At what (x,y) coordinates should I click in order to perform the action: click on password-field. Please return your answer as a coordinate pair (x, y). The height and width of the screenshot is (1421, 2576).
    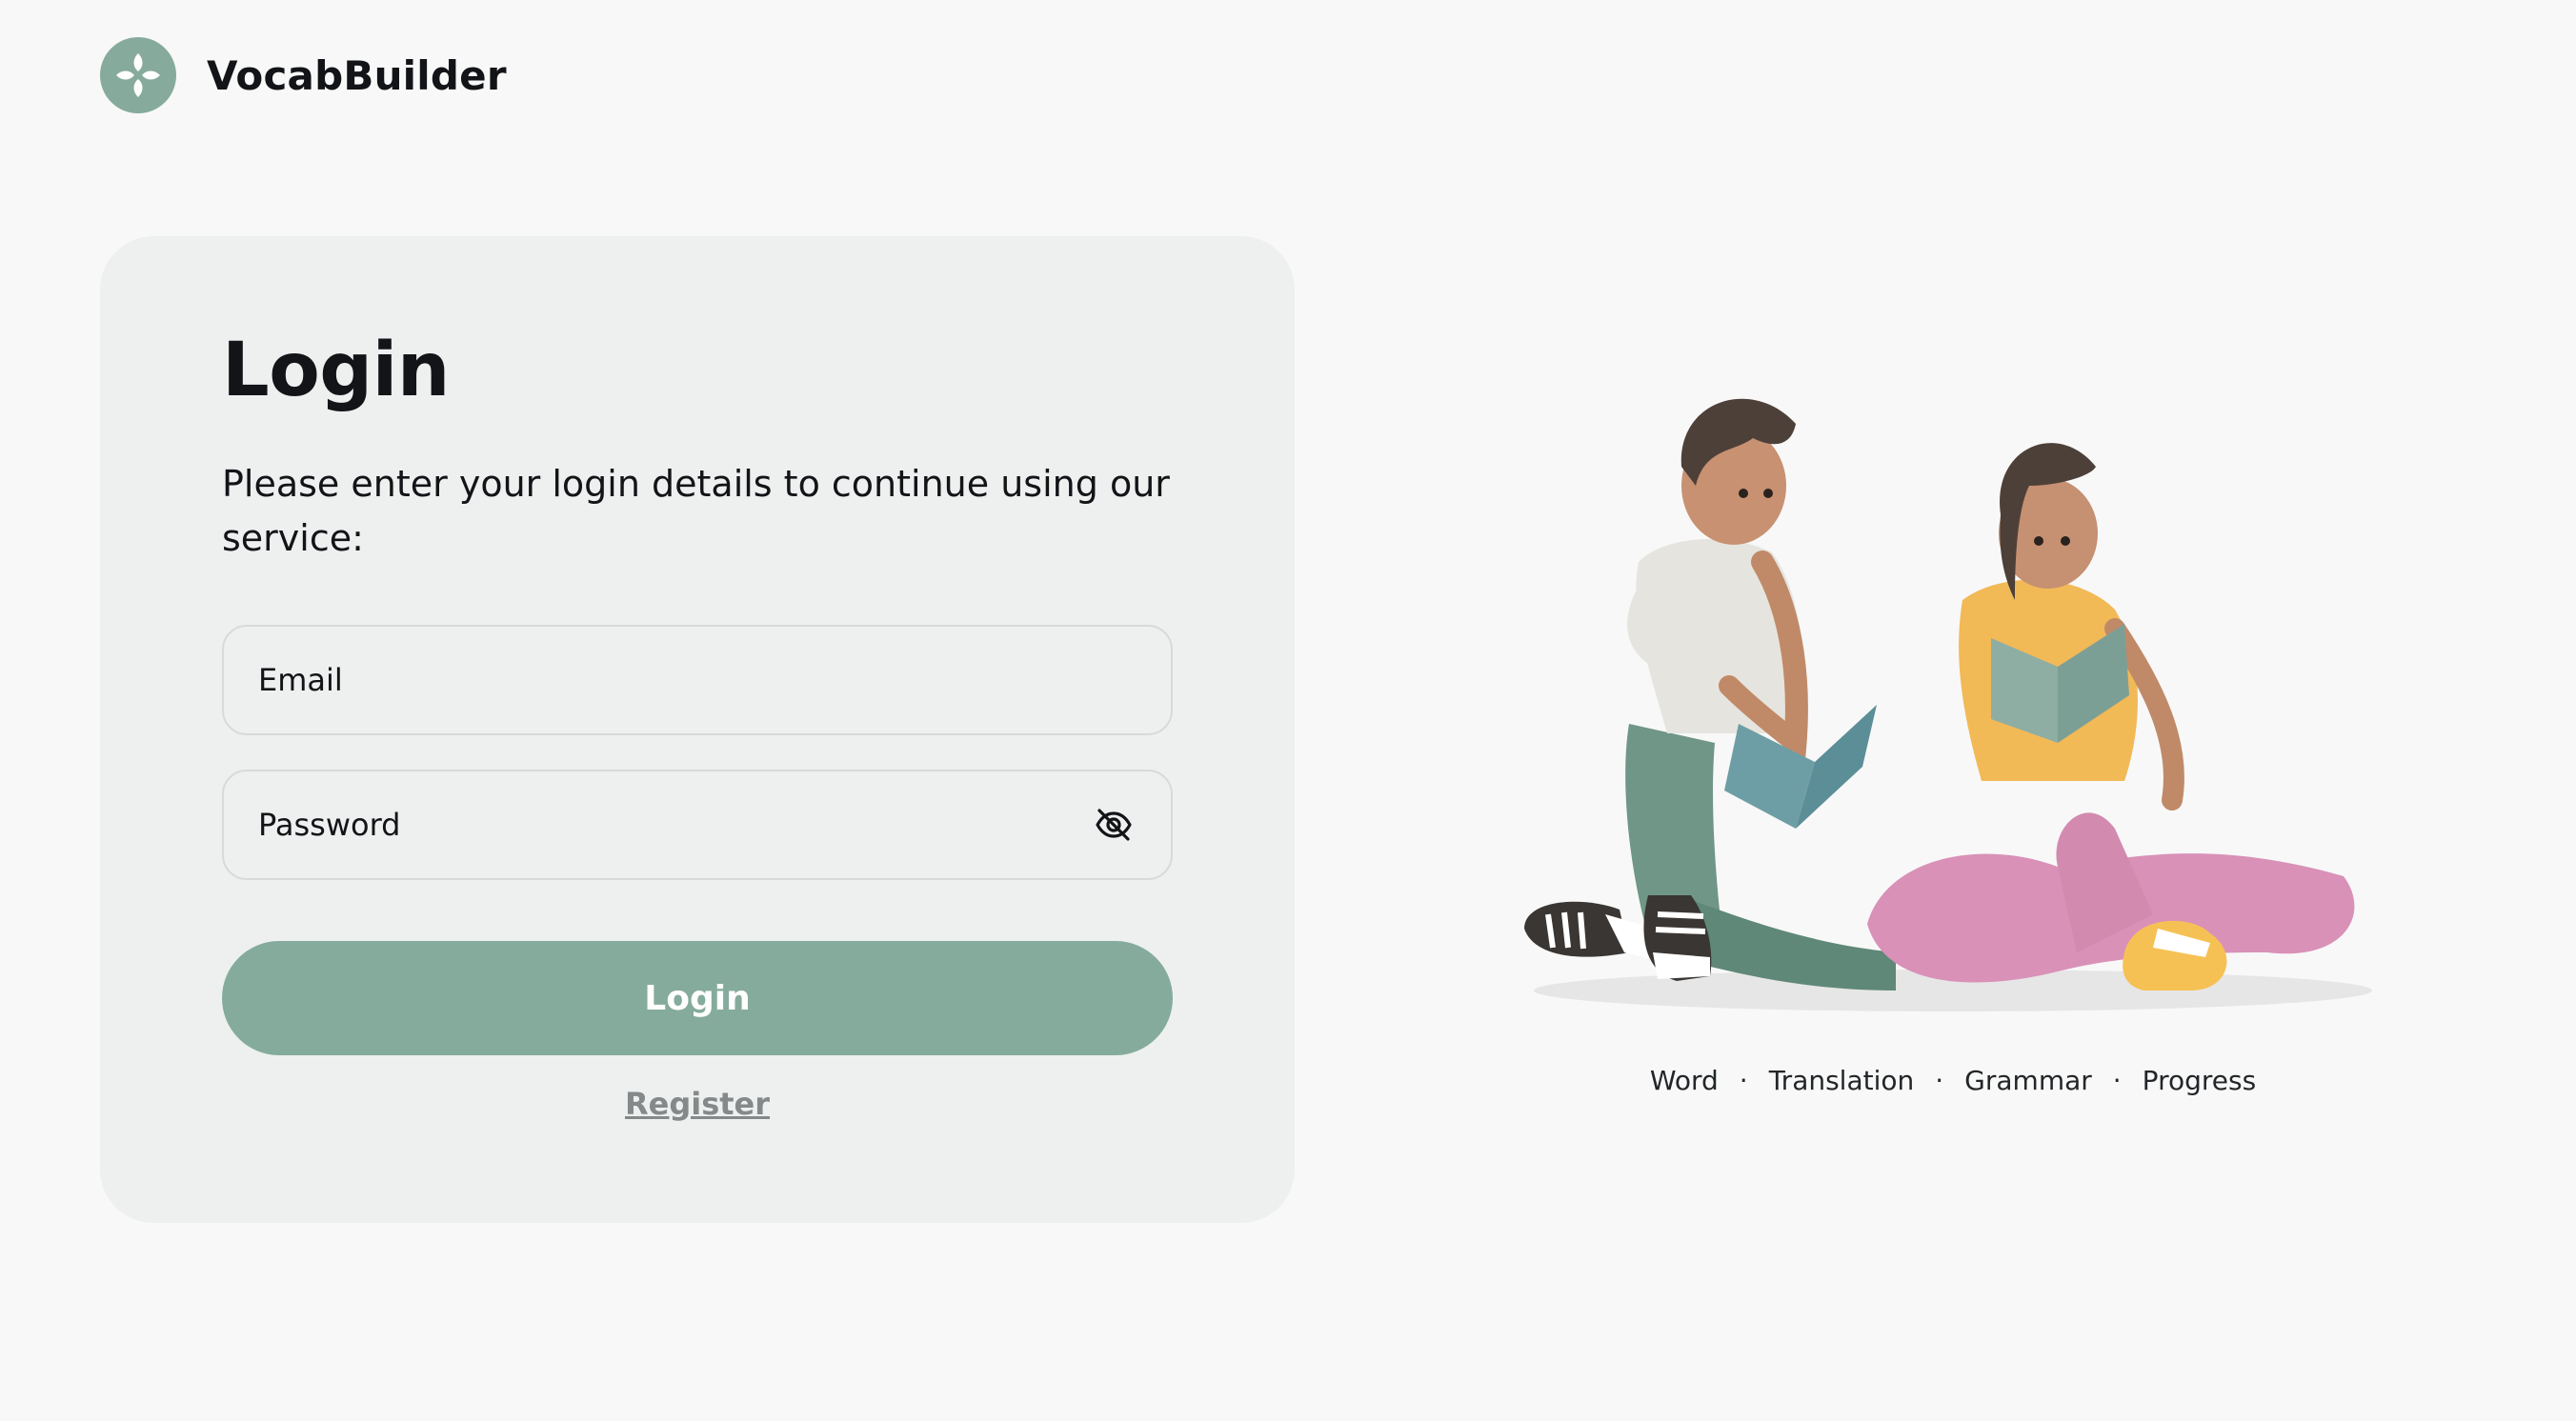
    Looking at the image, I should click on (674, 825).